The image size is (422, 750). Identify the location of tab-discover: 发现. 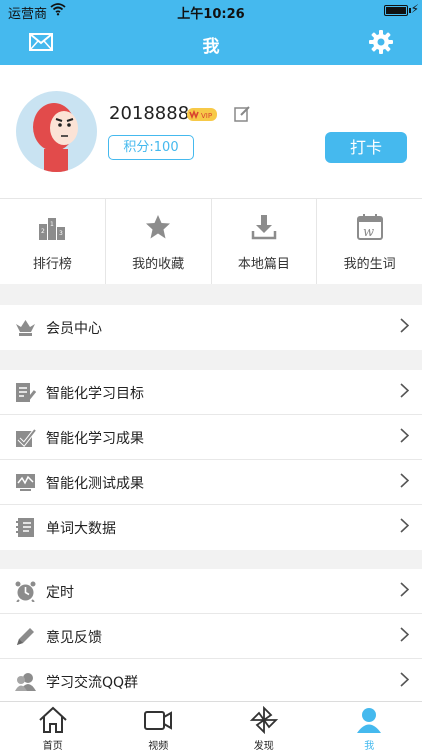
(264, 726).